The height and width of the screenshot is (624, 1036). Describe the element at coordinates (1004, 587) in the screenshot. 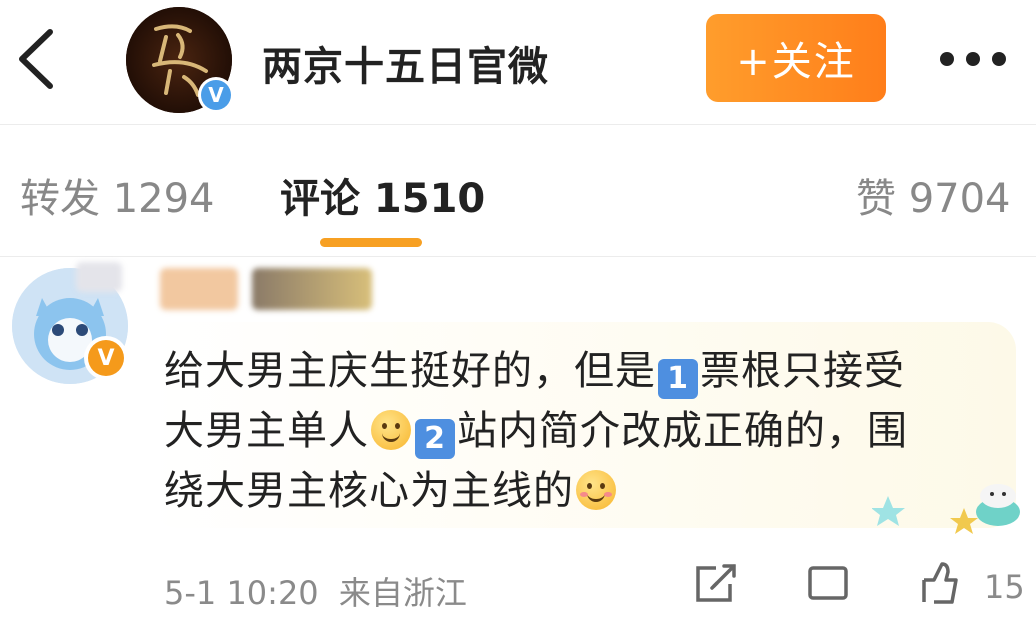

I see `like-count: 15` at that location.